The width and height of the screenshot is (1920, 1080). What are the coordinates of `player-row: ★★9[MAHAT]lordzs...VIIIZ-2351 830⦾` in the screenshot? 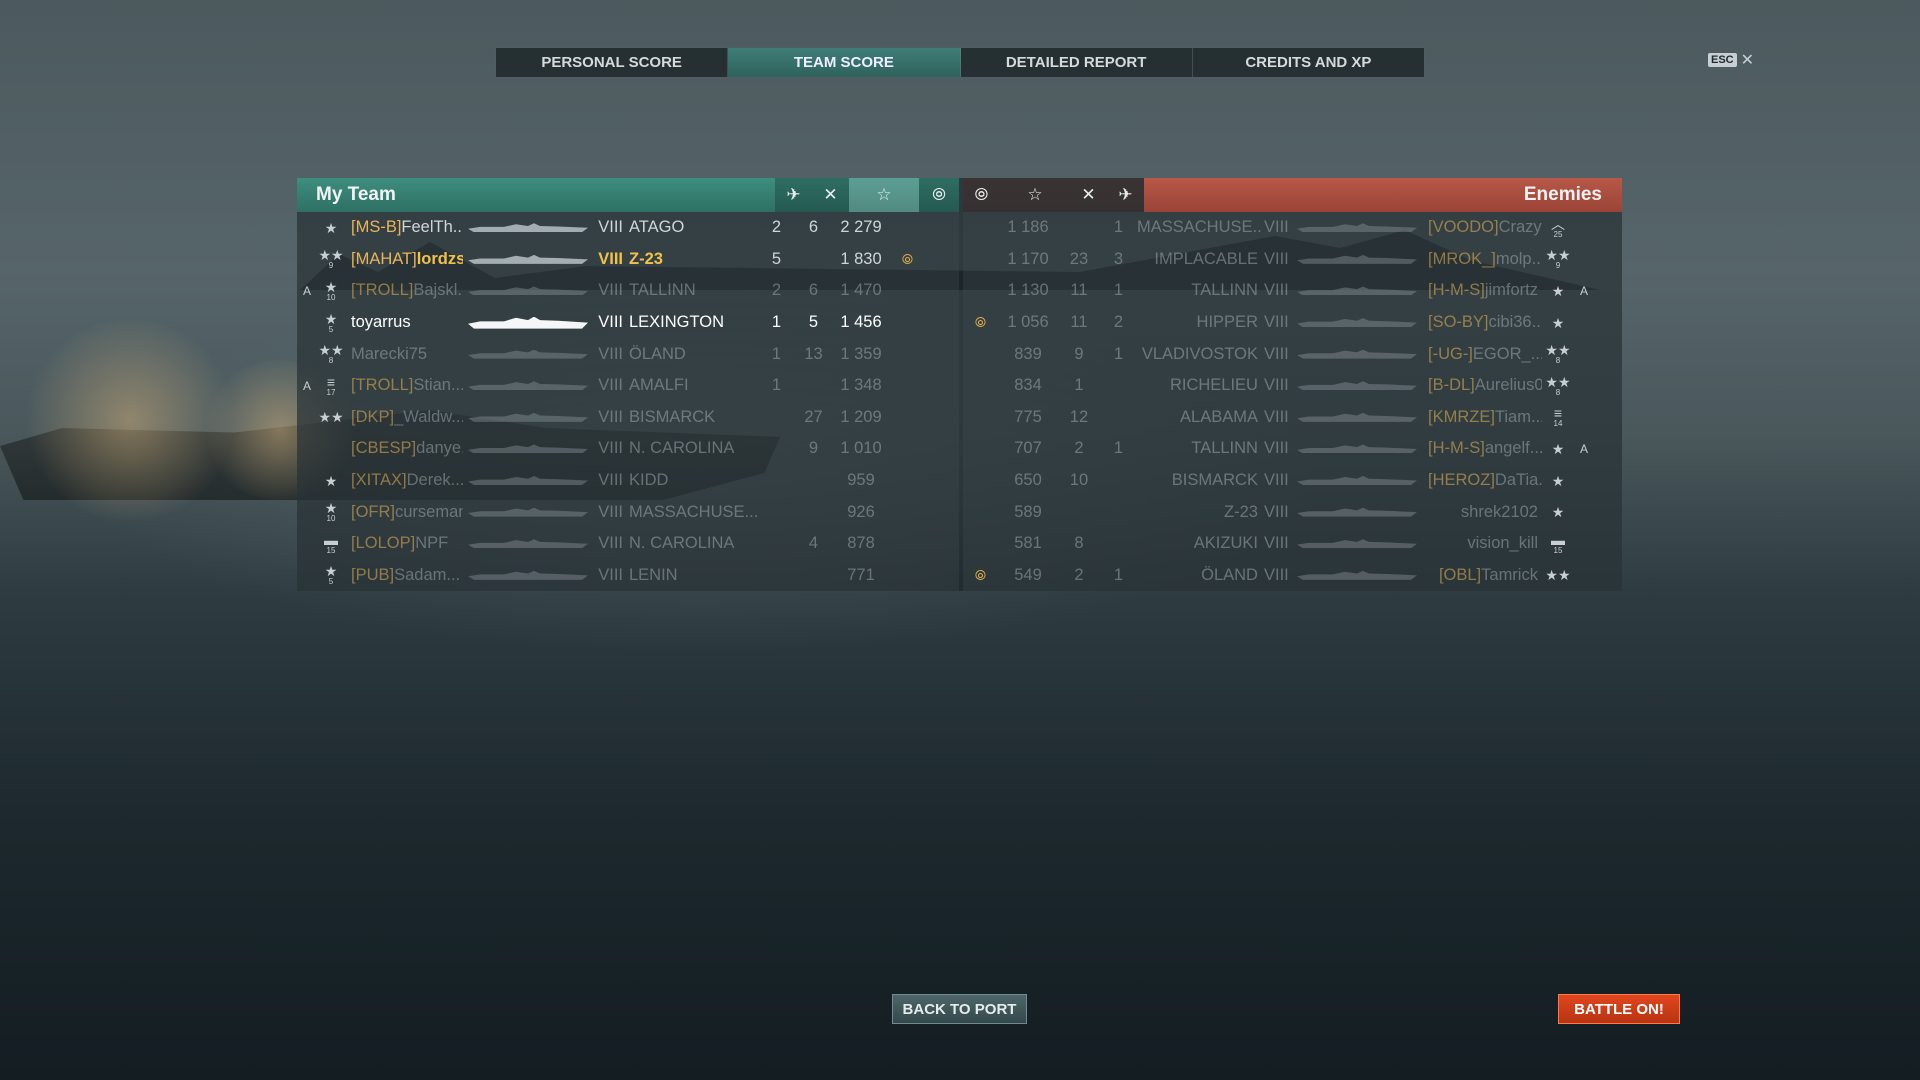 It's located at (628, 260).